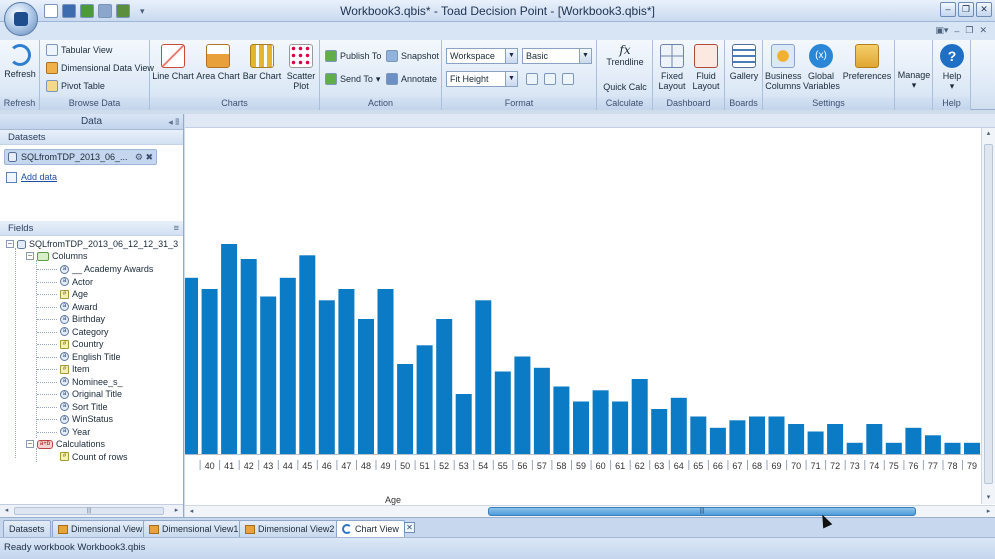 Image resolution: width=995 pixels, height=559 pixels. Describe the element at coordinates (76, 282) in the screenshot. I see `field-item: a Actor` at that location.